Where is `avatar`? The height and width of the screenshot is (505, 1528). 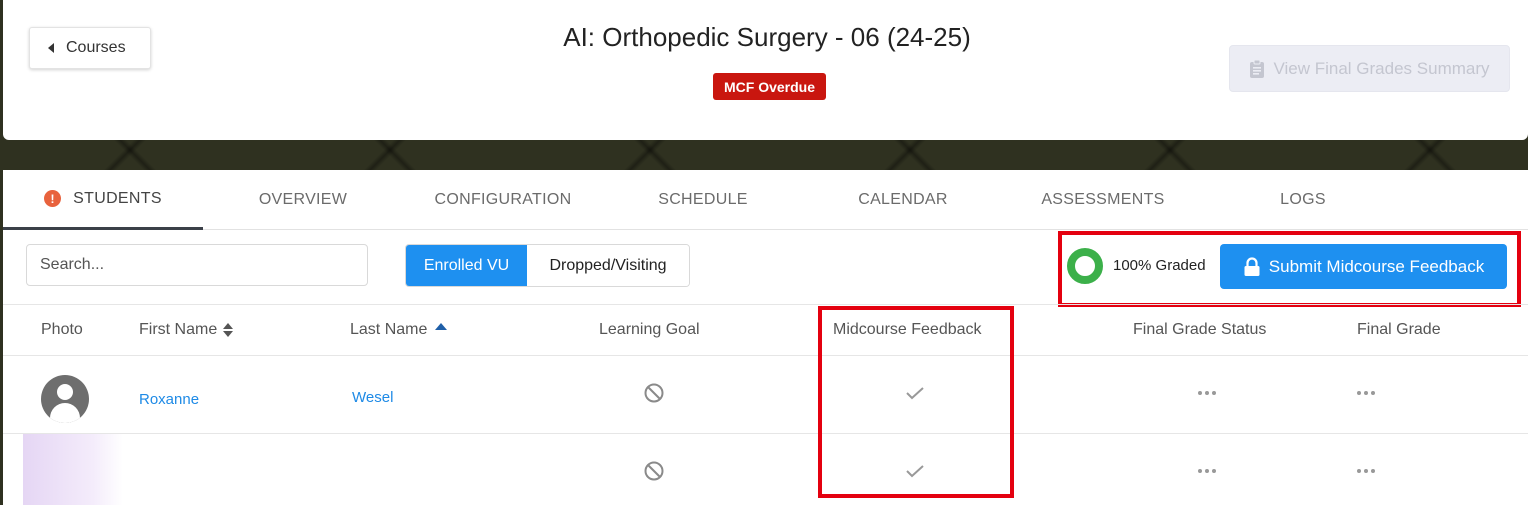 avatar is located at coordinates (65, 399).